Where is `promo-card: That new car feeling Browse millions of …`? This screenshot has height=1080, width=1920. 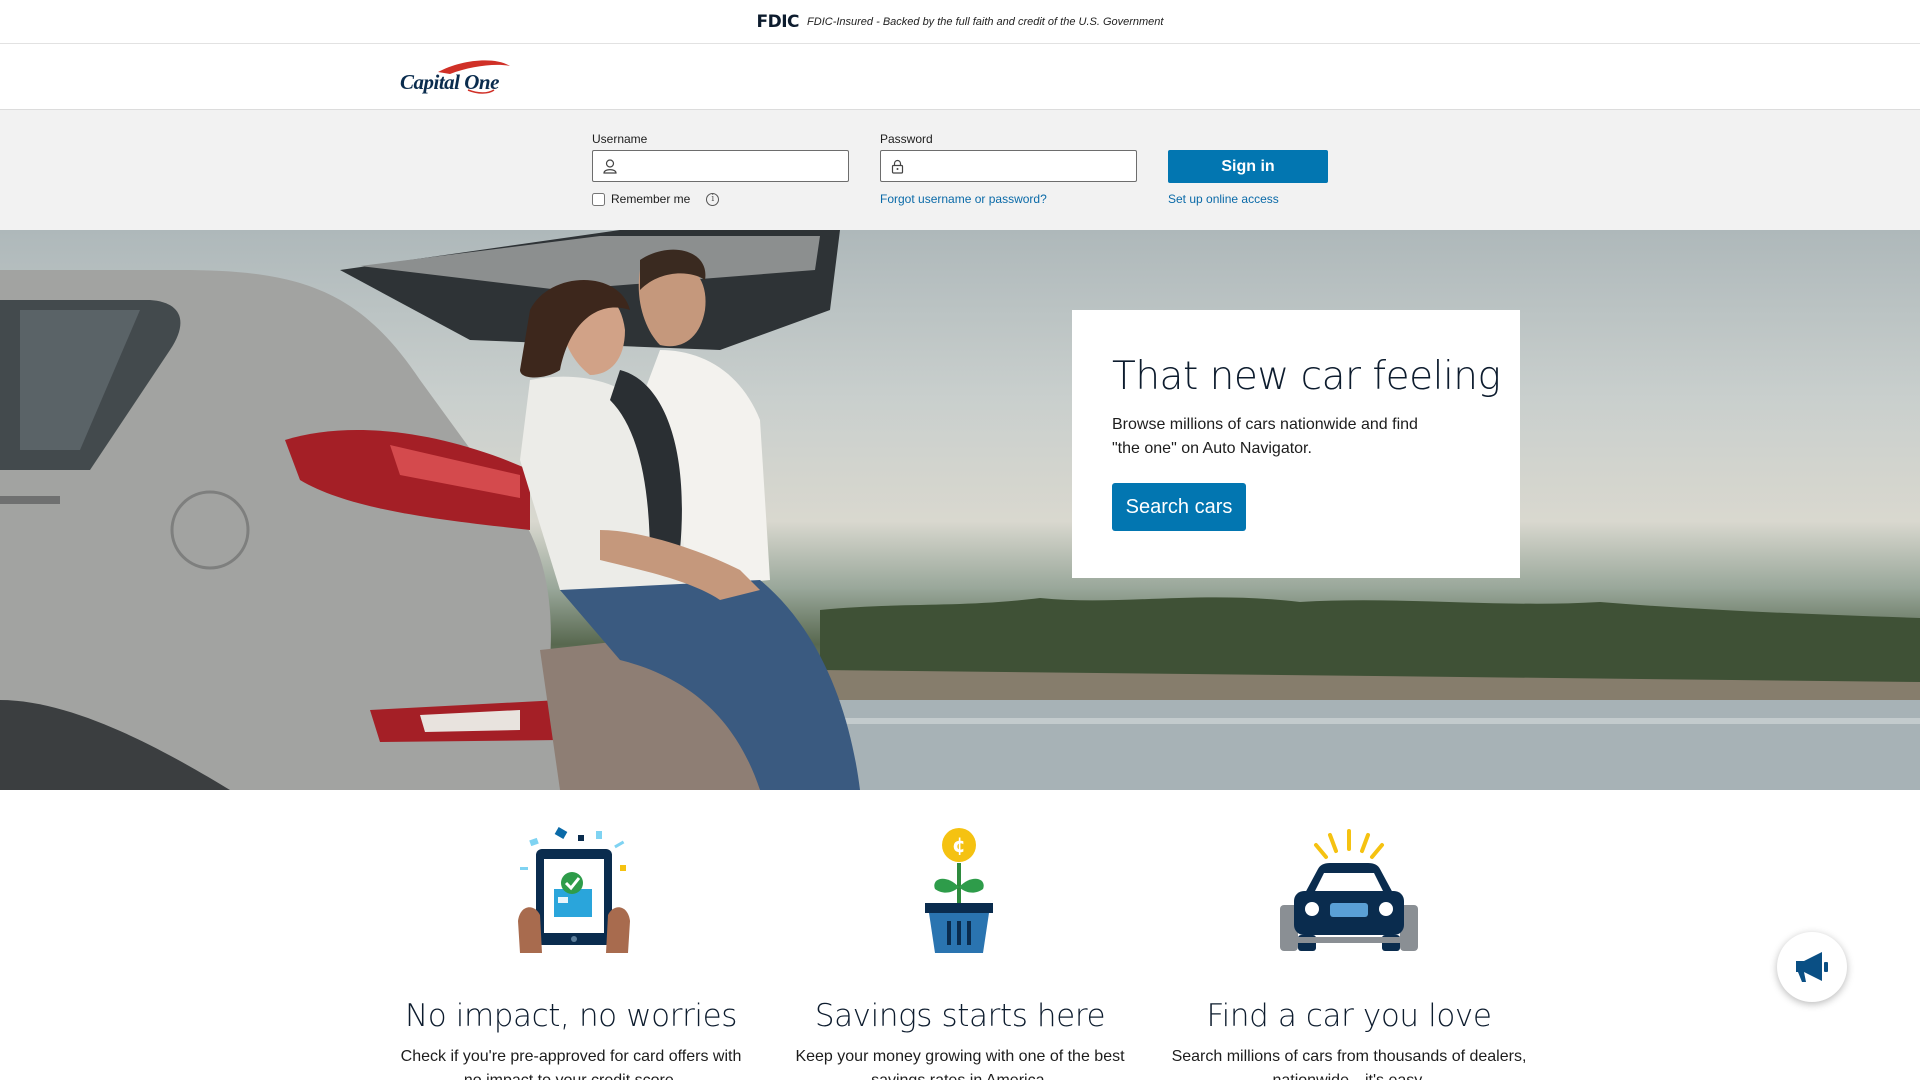
promo-card: That new car feeling Browse millions of … is located at coordinates (1296, 444).